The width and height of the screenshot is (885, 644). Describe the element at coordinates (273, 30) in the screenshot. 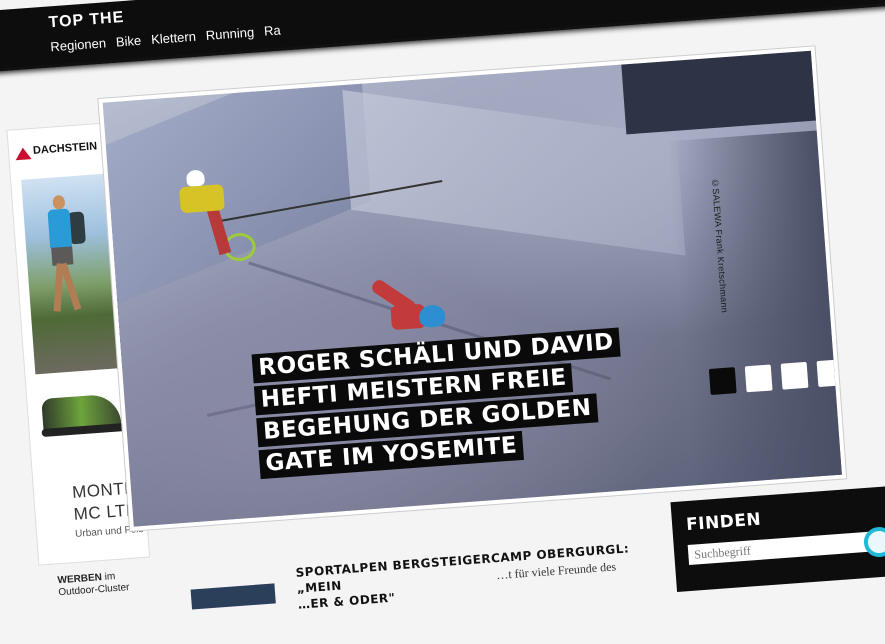

I see `nav-link-more: Ra` at that location.